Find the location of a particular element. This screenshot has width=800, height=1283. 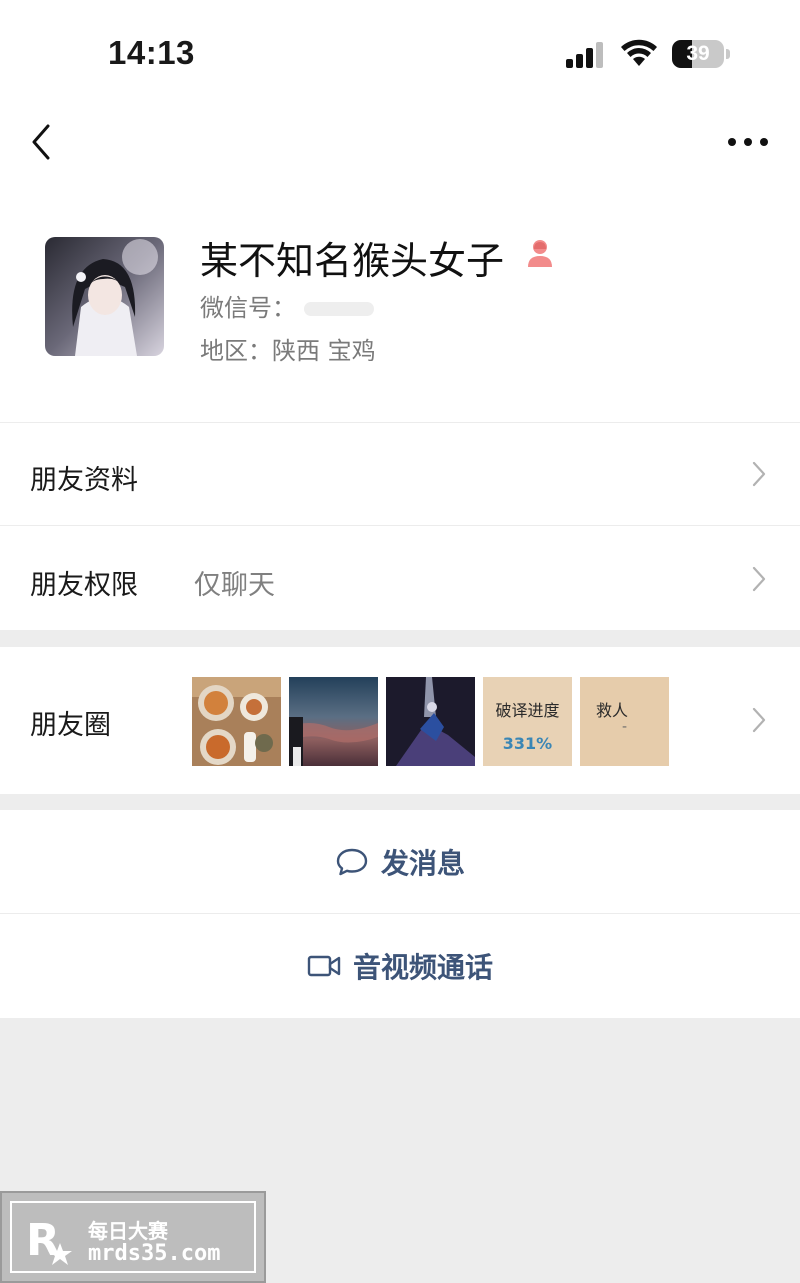

female-user-icon is located at coordinates (540, 253).